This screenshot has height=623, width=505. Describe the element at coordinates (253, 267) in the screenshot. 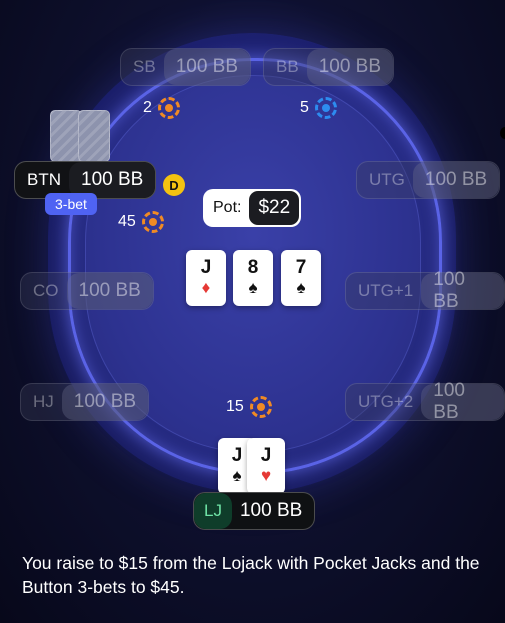

I see `card-rank: 8` at that location.